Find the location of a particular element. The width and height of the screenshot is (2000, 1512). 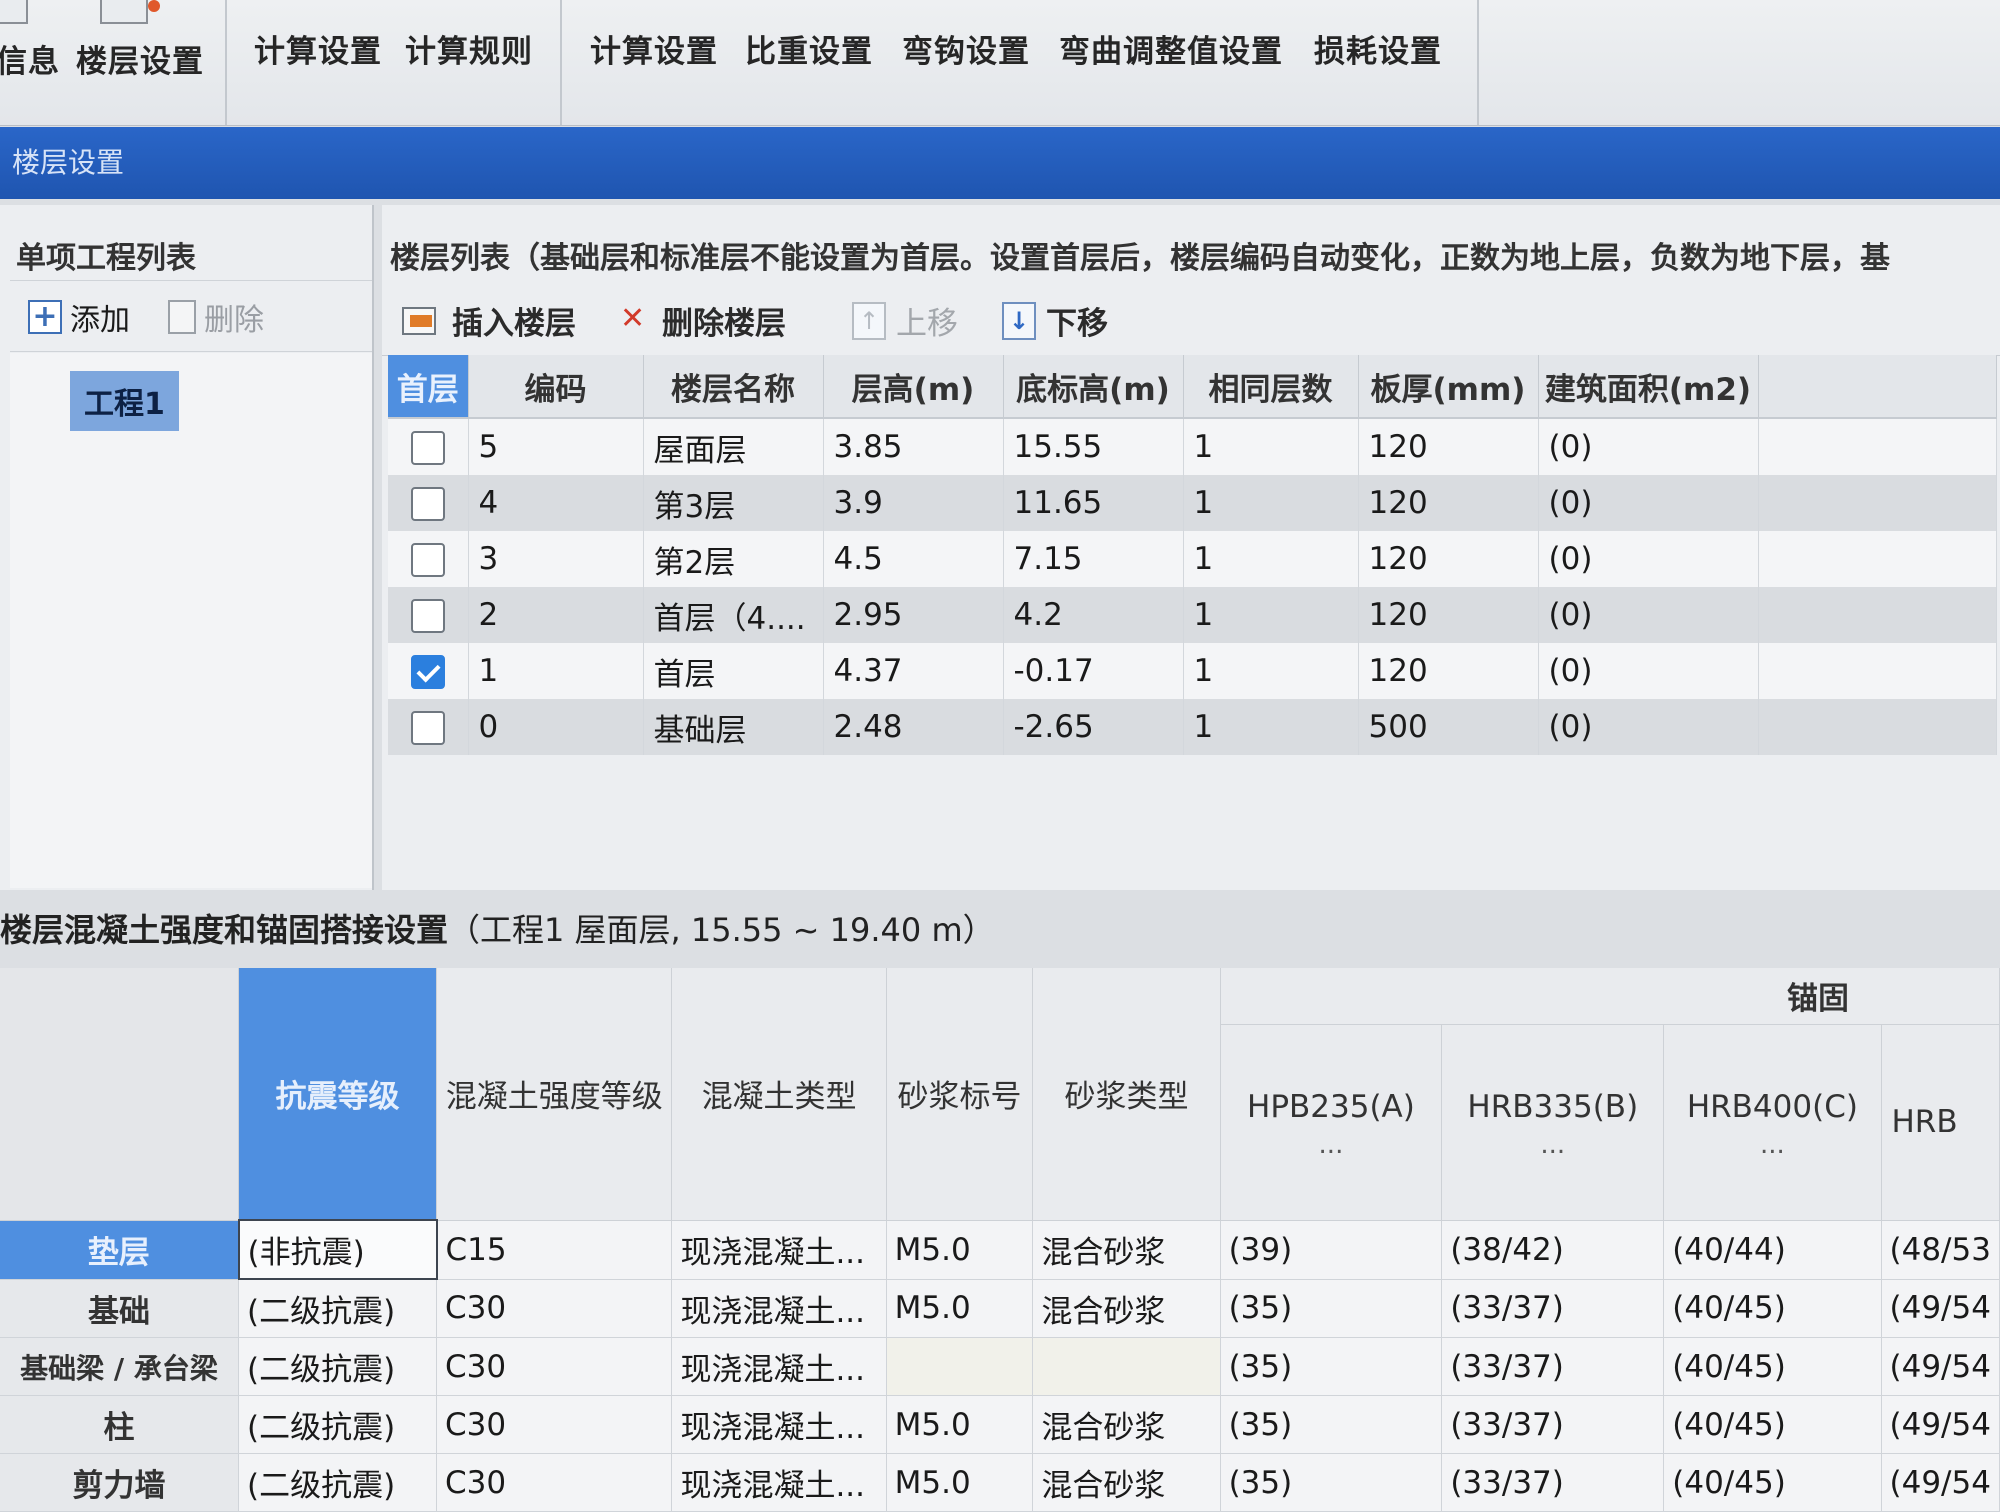

move-down-button: ↓ 下移 is located at coordinates (1055, 320).